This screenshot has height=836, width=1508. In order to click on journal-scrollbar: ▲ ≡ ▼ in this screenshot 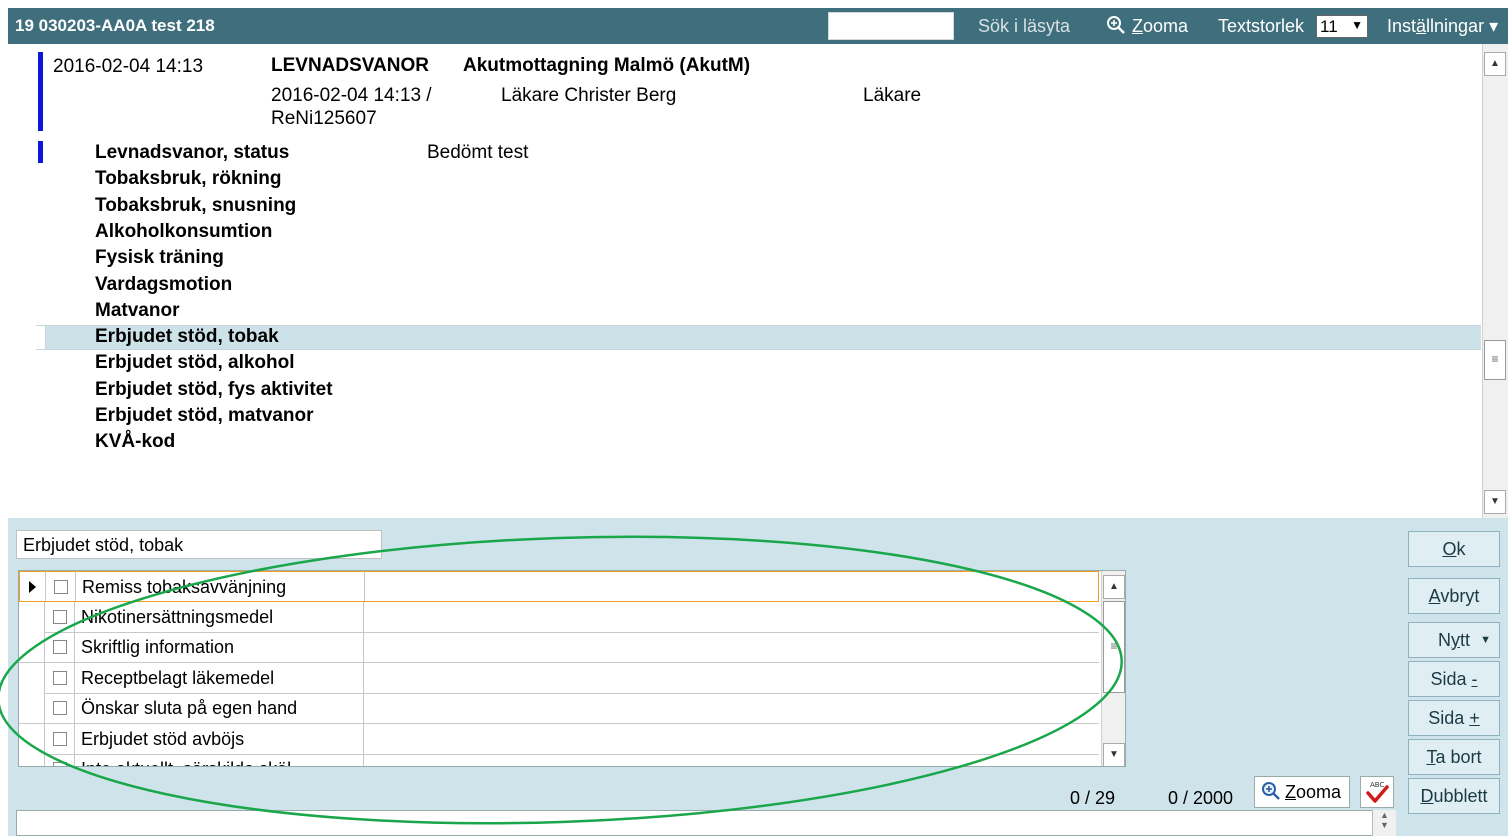, I will do `click(1495, 281)`.